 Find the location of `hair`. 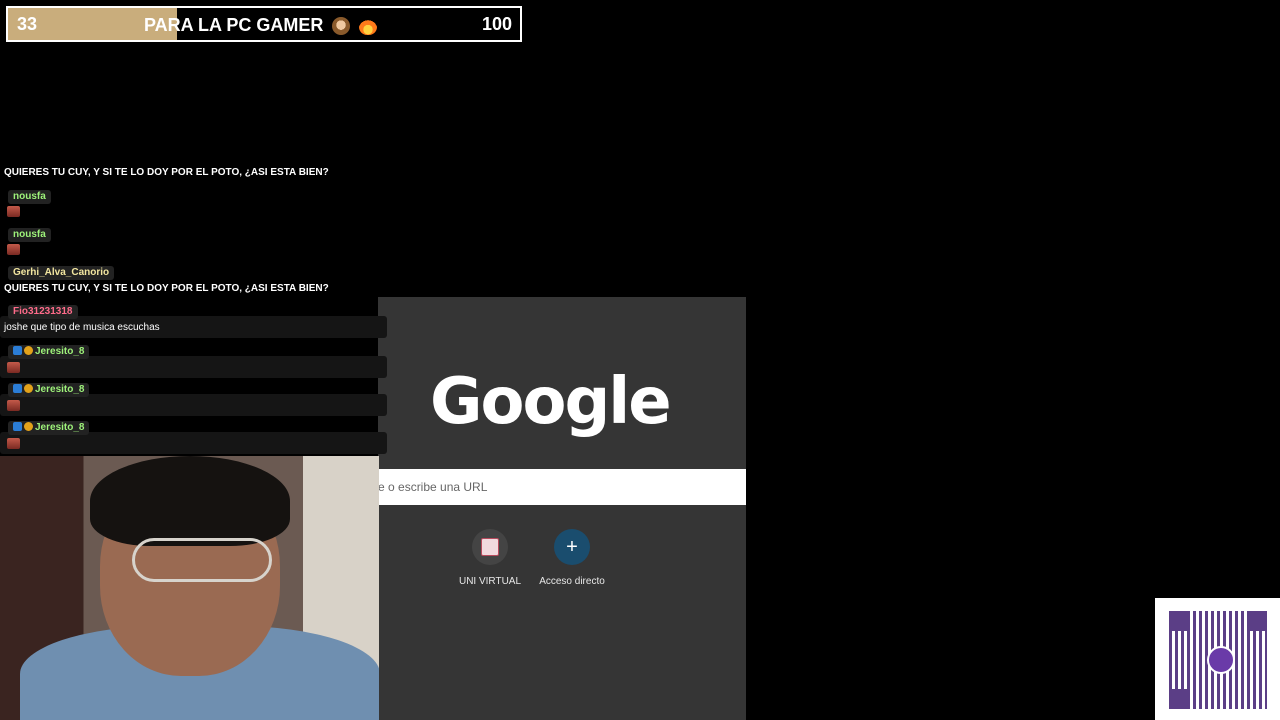

hair is located at coordinates (190, 501).